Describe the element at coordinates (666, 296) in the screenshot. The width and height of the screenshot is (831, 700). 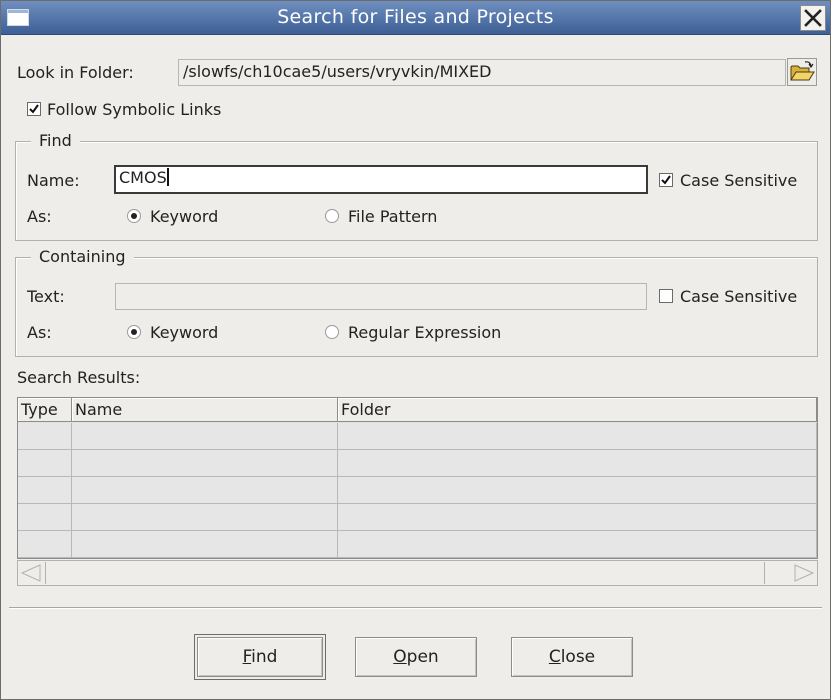
I see `containing-case-sensitive-checkbox` at that location.